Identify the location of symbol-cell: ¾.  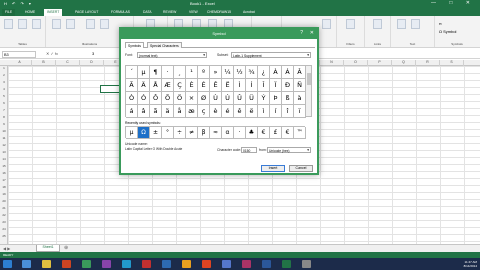
(252, 72).